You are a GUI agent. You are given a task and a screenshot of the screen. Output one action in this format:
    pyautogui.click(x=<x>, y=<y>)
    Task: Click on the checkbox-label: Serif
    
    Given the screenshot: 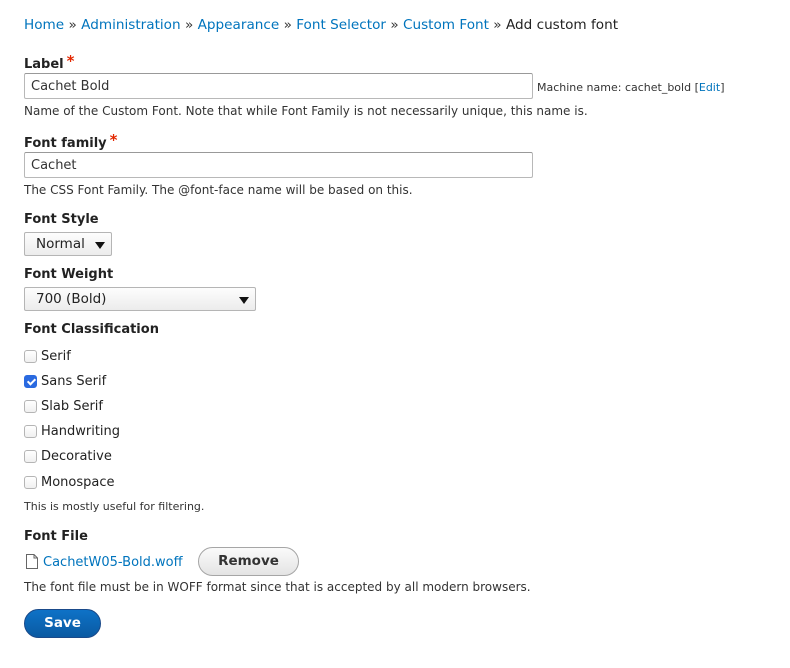 What is the action you would take?
    pyautogui.click(x=56, y=356)
    